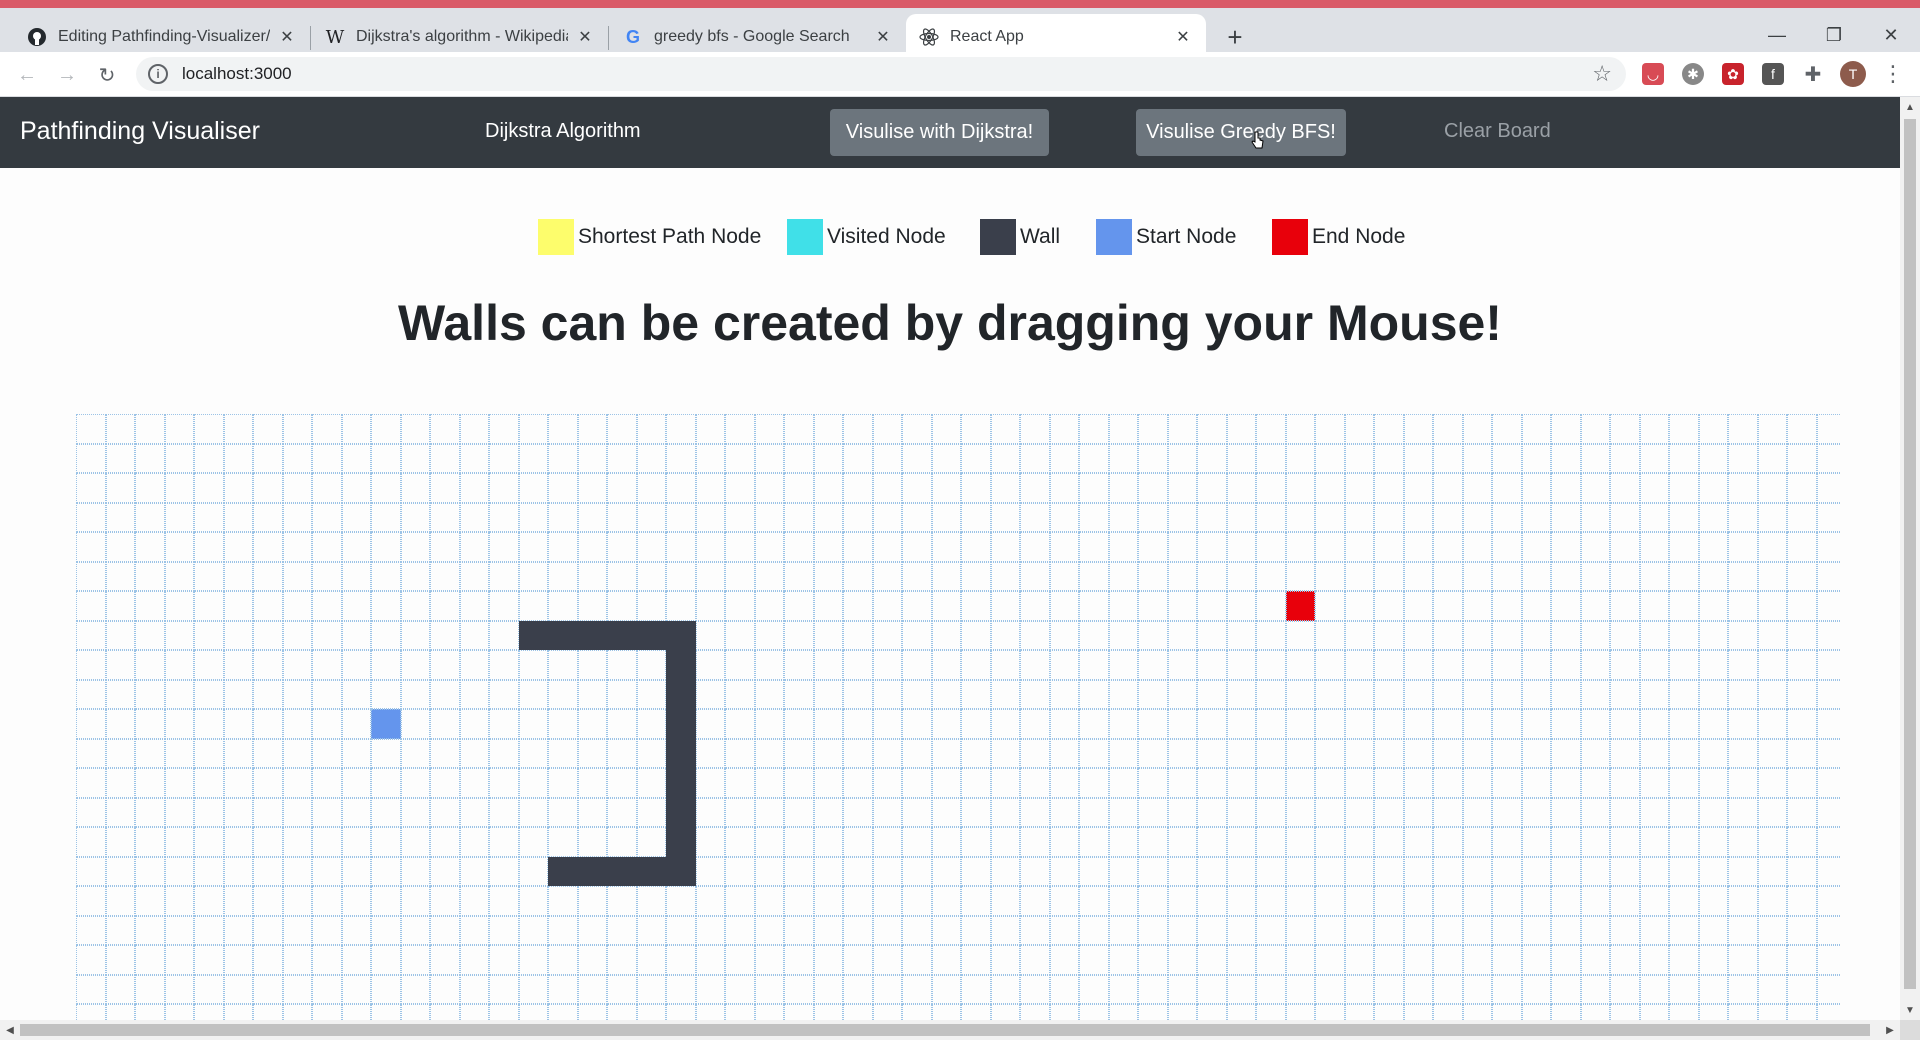 The image size is (1920, 1040). I want to click on scrollbar-thumb, so click(1910, 554).